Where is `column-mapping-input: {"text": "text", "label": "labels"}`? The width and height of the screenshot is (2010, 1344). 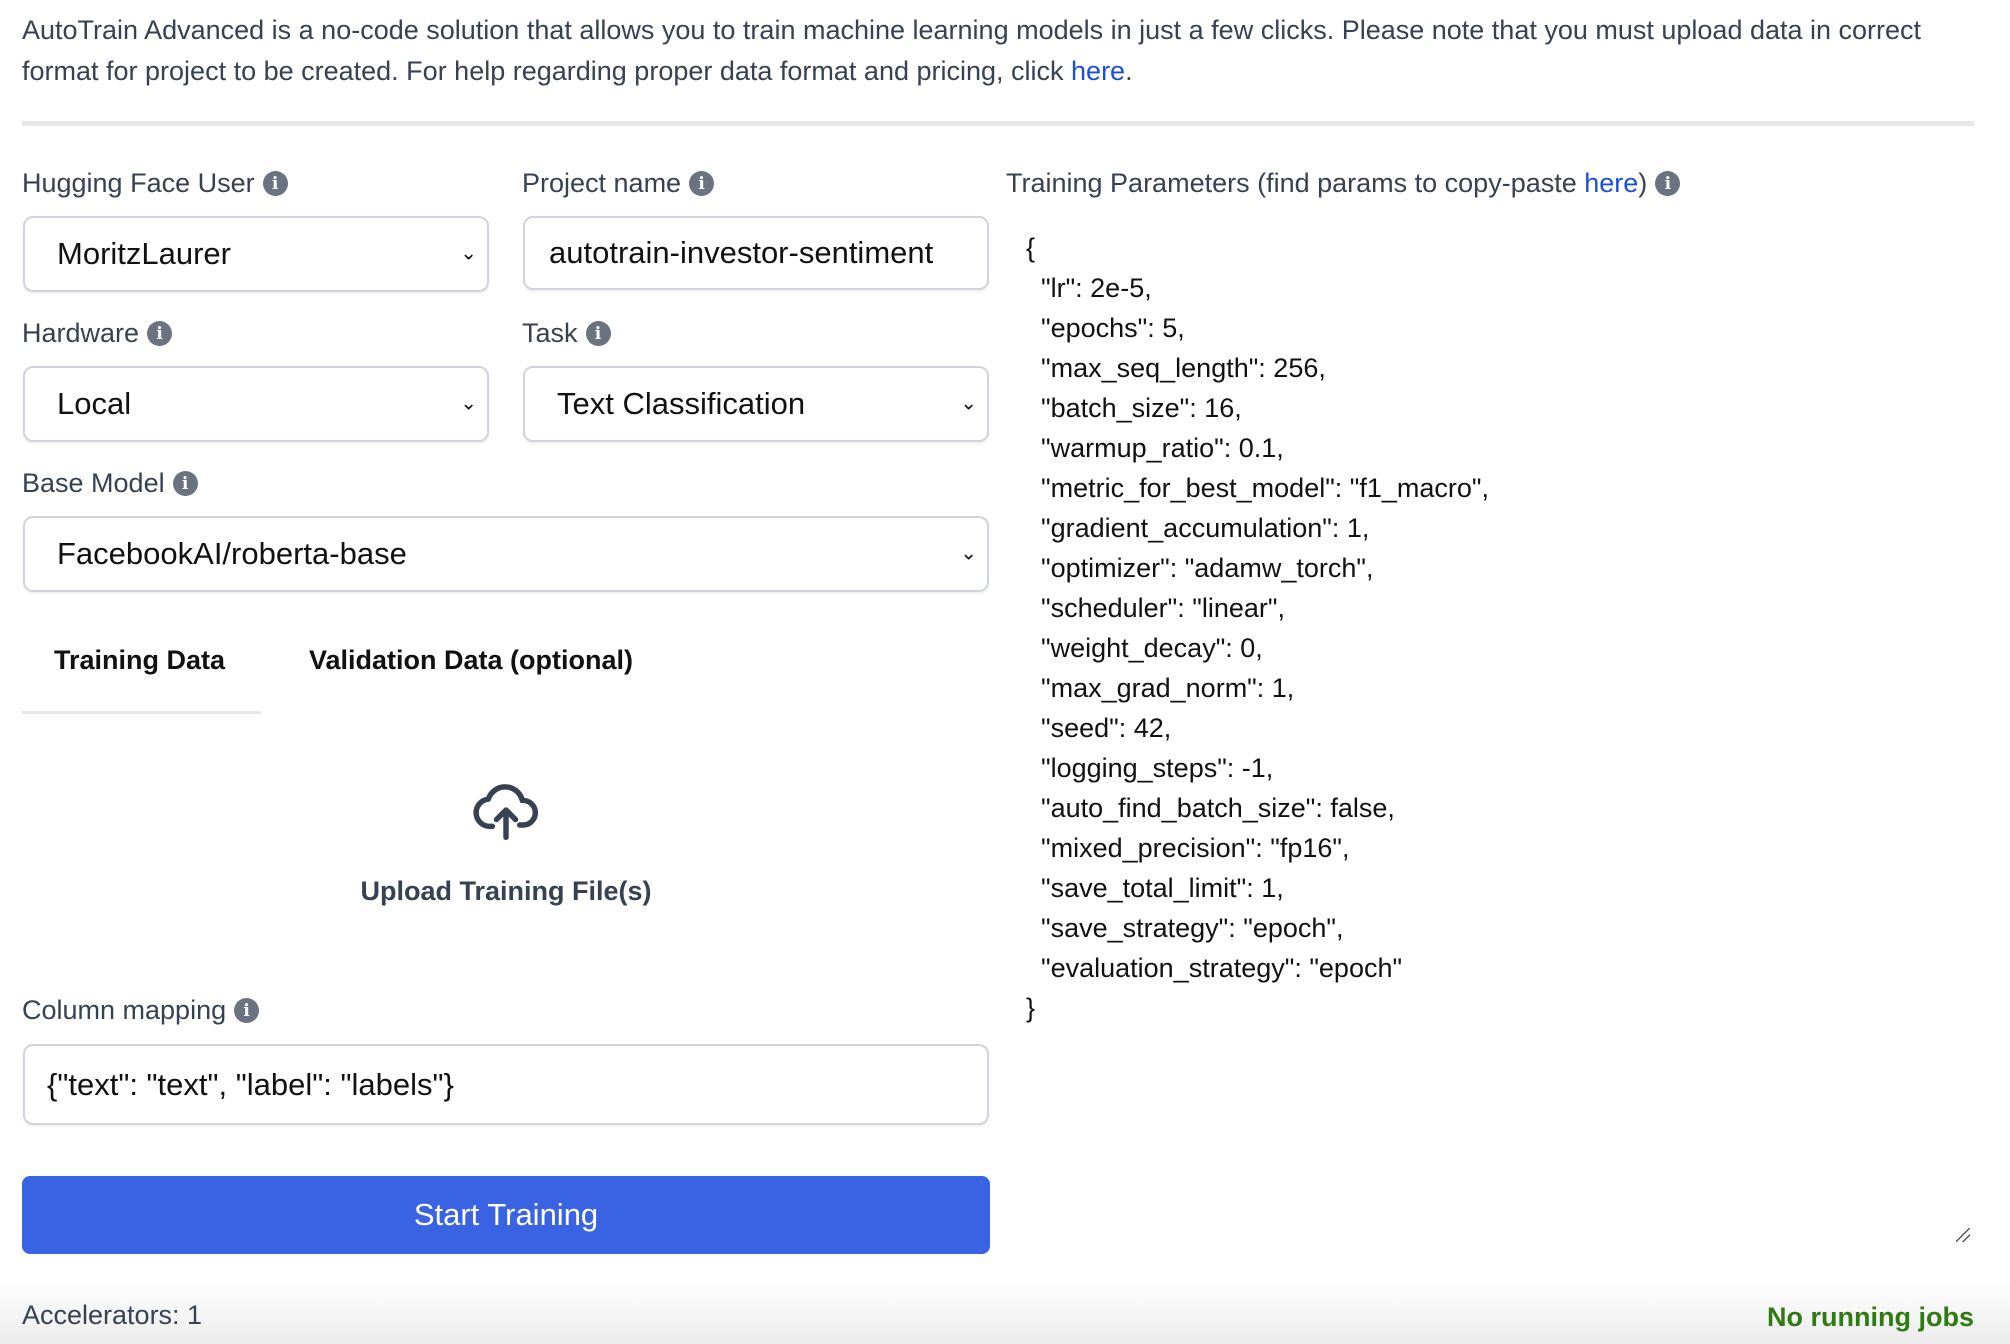 column-mapping-input: {"text": "text", "label": "labels"} is located at coordinates (506, 1084).